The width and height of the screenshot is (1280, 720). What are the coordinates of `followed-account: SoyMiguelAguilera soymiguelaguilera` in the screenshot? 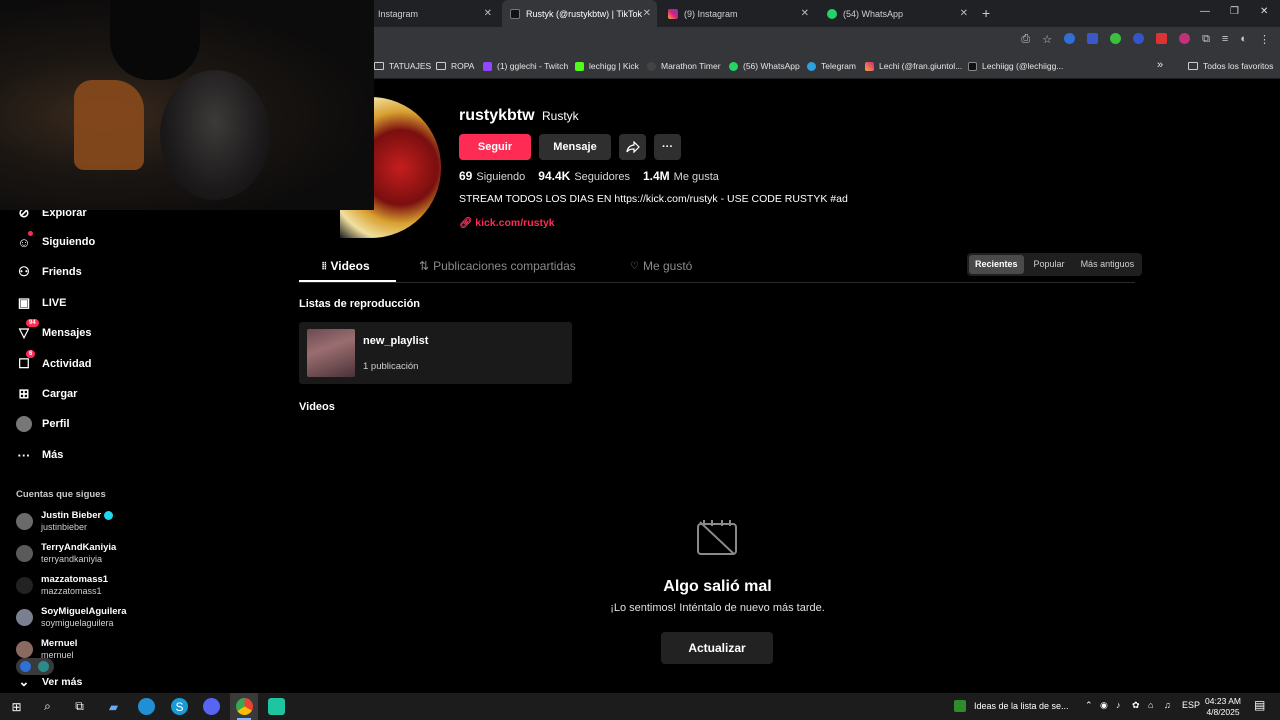 It's located at (71, 617).